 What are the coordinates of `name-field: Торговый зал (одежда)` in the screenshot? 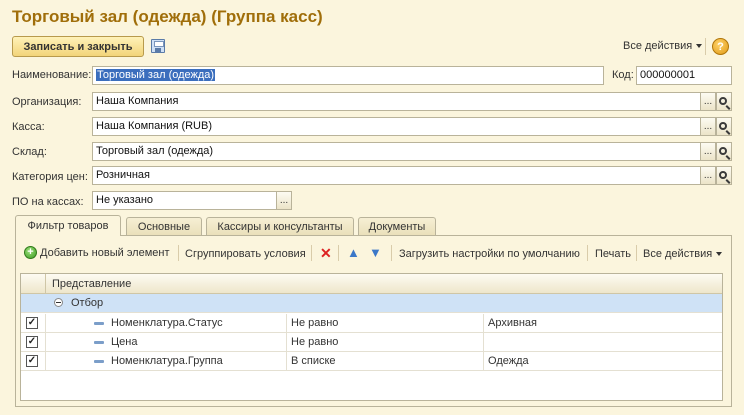 It's located at (348, 75).